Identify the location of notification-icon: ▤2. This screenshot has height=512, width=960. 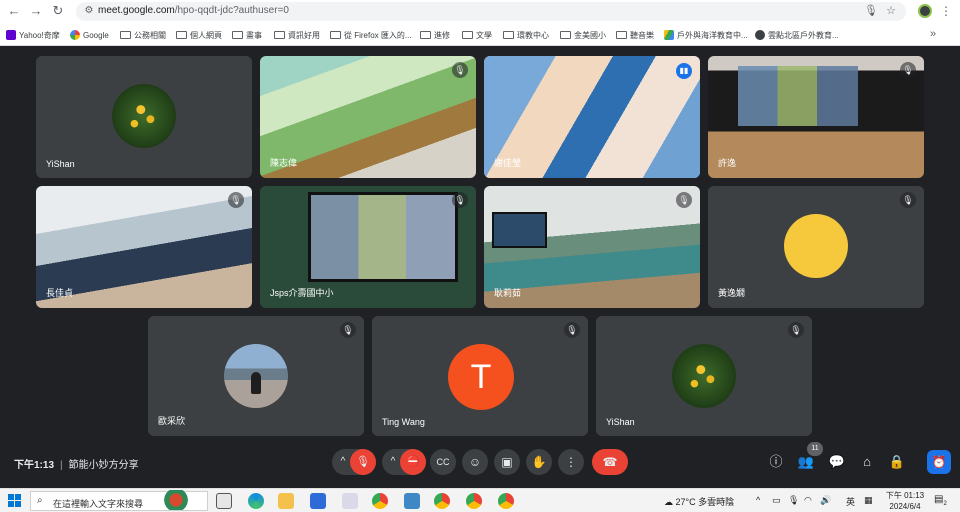
(941, 501).